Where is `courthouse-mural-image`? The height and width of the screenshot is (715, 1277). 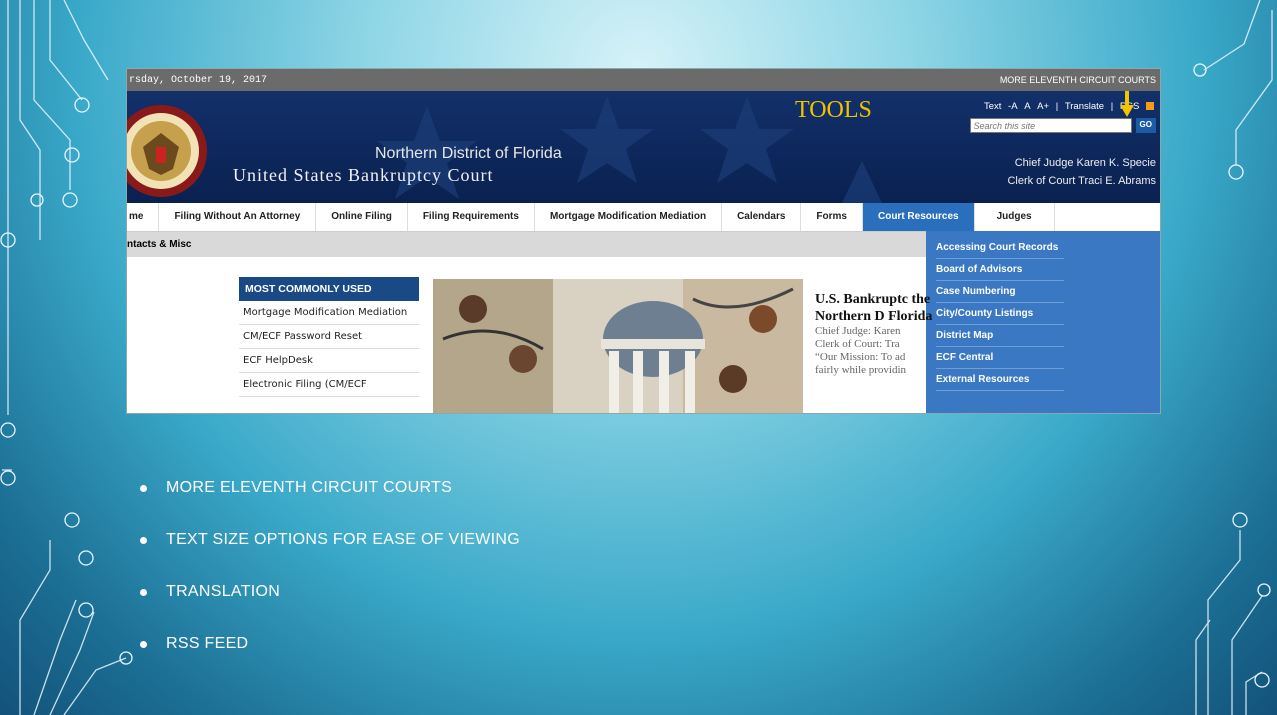 courthouse-mural-image is located at coordinates (618, 346).